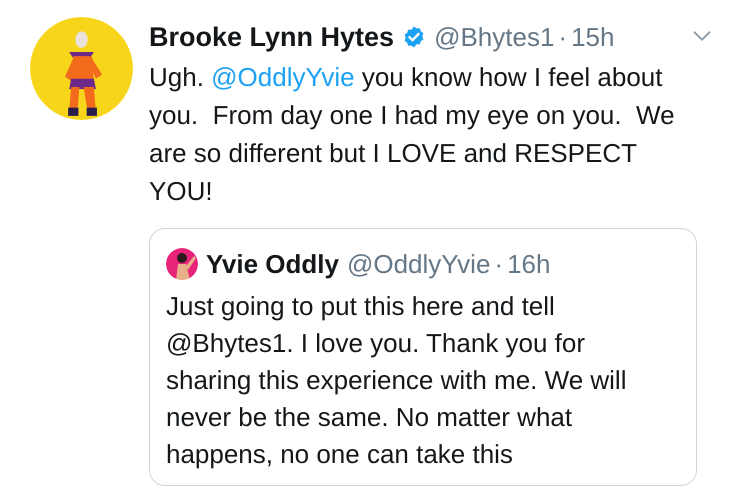 This screenshot has width=741, height=486. Describe the element at coordinates (272, 264) in the screenshot. I see `display-name: Yvie Oddly` at that location.